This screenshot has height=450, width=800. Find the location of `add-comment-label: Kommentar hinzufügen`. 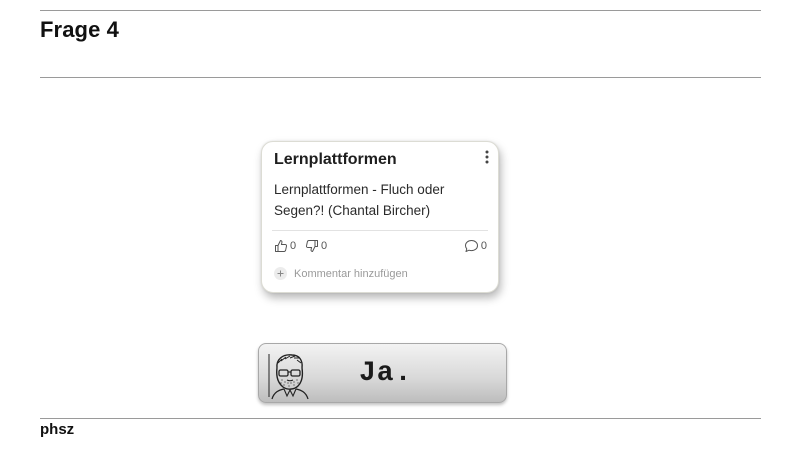

add-comment-label: Kommentar hinzufügen is located at coordinates (351, 273).